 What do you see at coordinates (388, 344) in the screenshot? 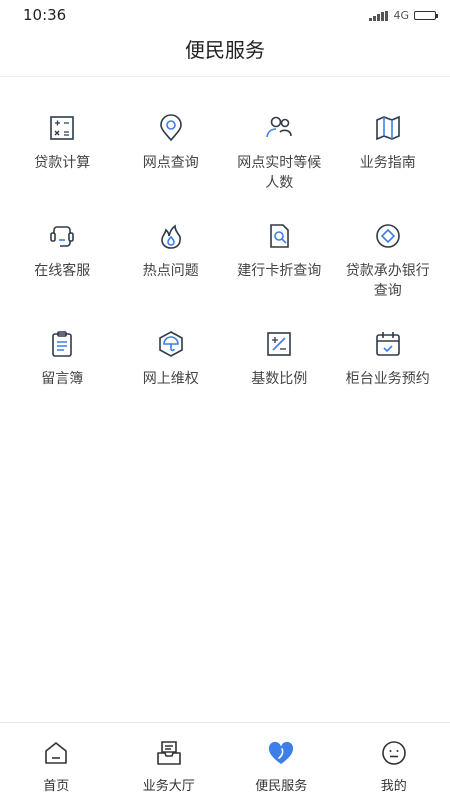
I see `calendar-check-icon` at bounding box center [388, 344].